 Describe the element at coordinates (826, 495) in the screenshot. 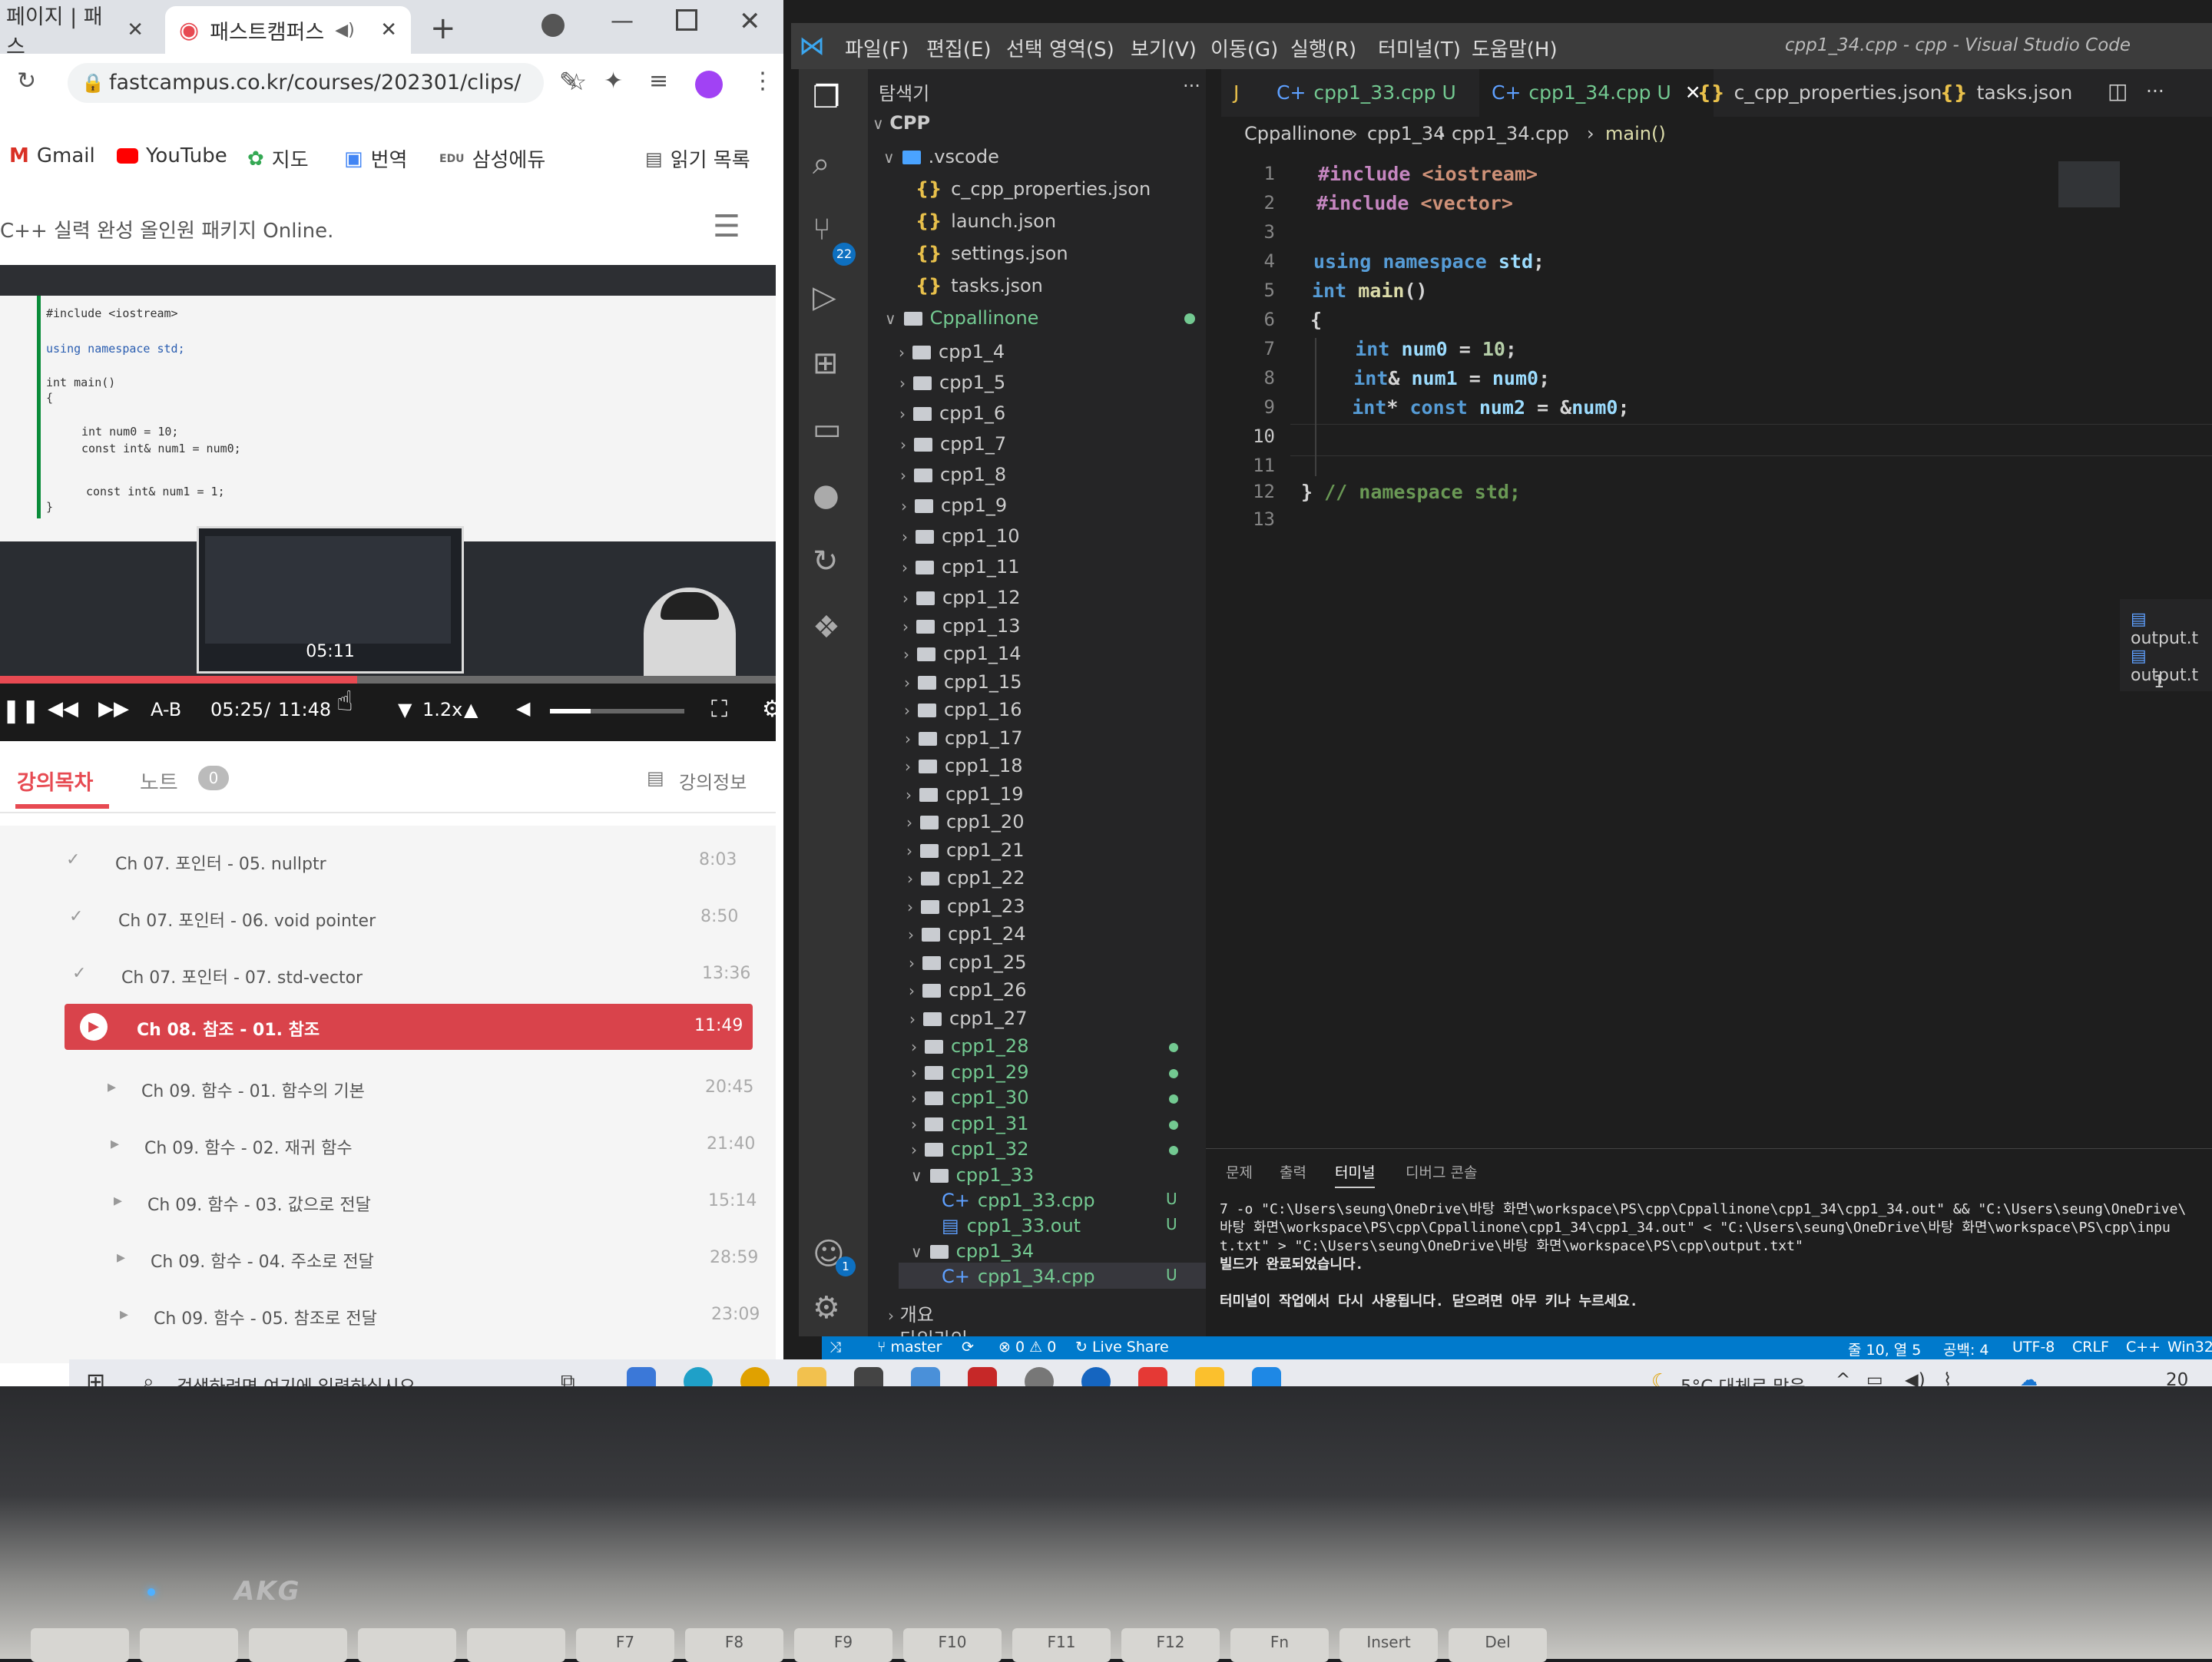

I see `github-icon: ●` at that location.